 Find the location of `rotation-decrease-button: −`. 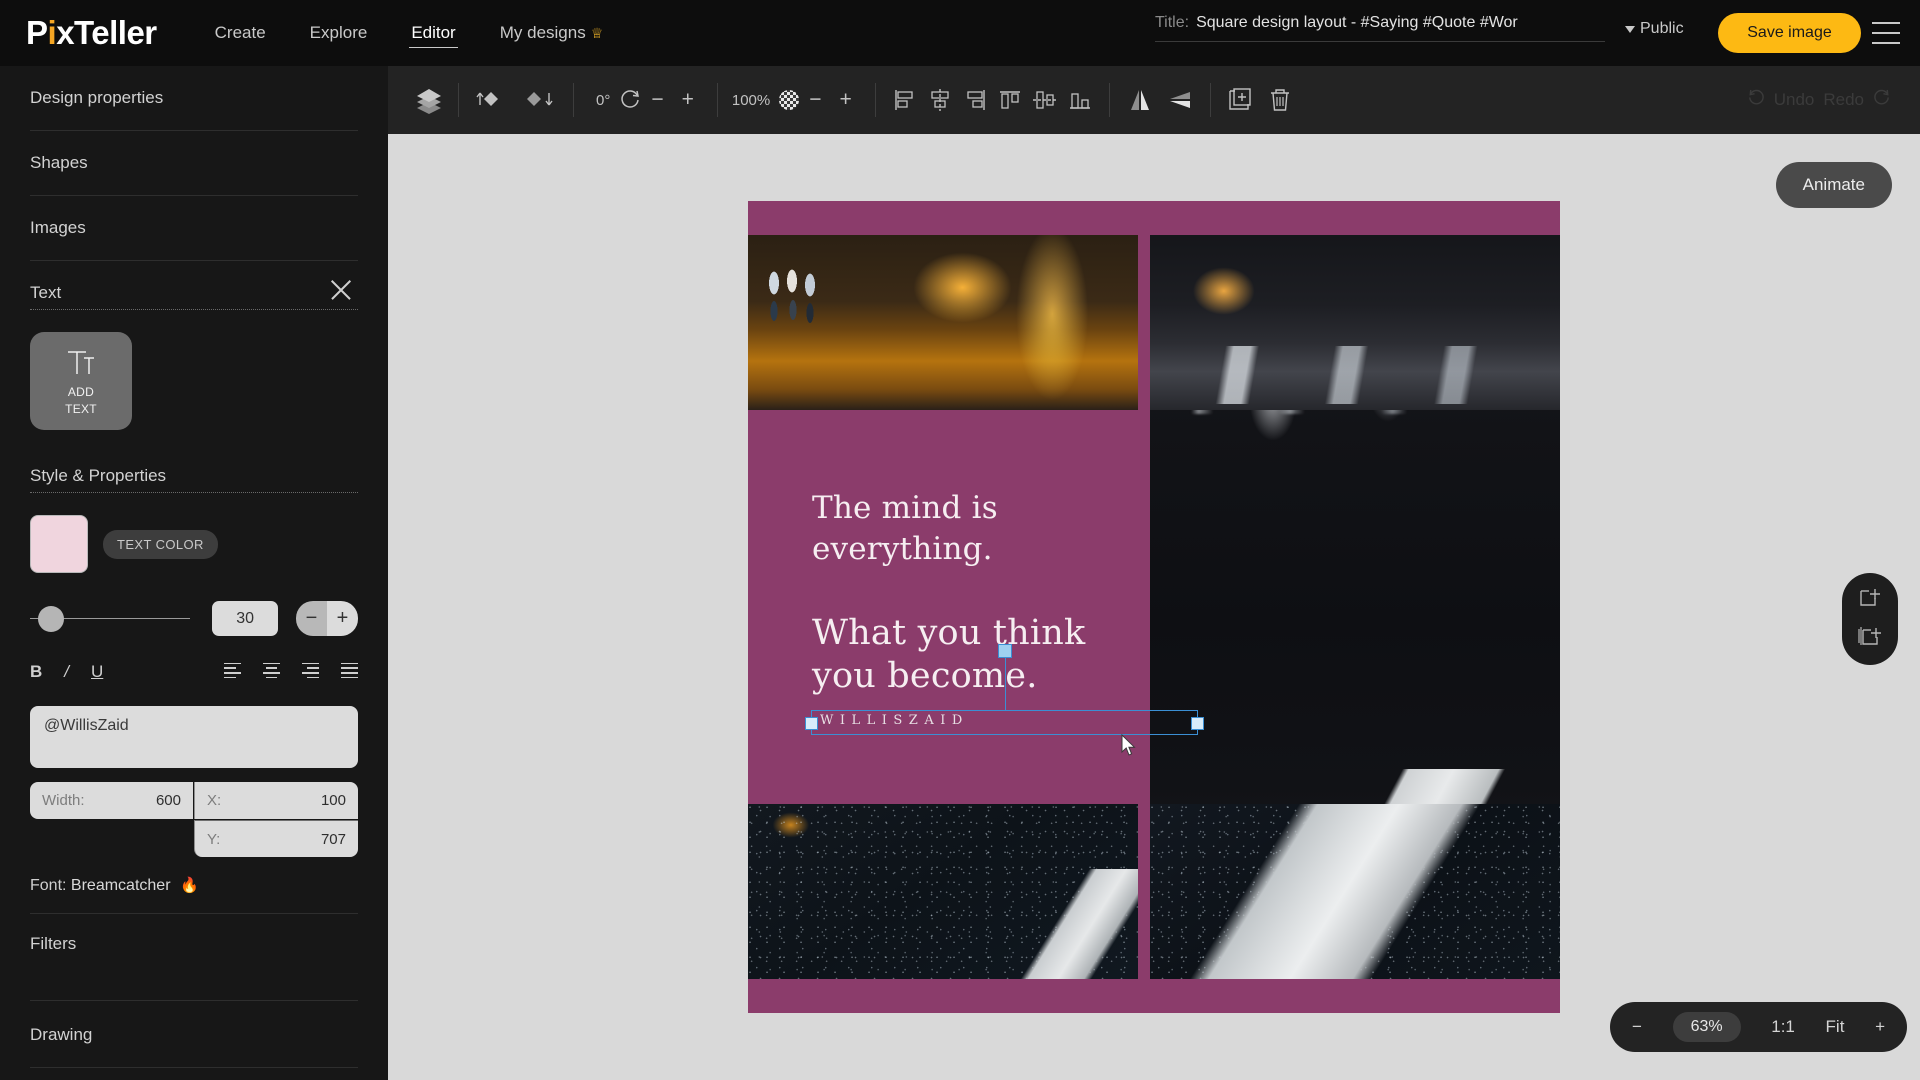

rotation-decrease-button: − is located at coordinates (657, 100).